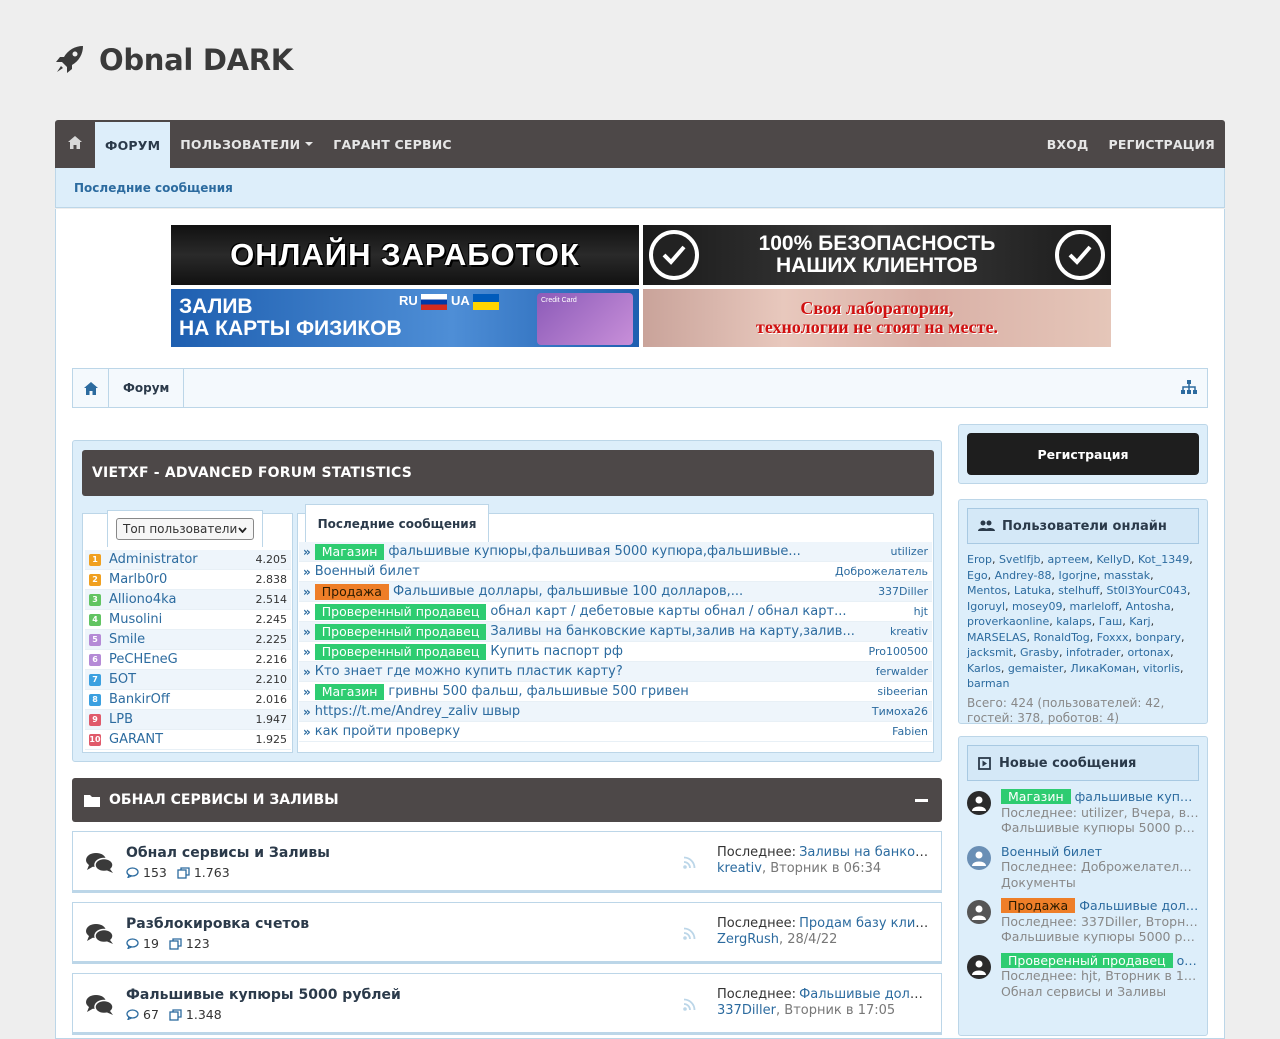 The image size is (1280, 1039). I want to click on banner-card-refill: ЗАЛИВ НА КАРТЫ ФИЗИКОВ RU UA Credit Card, so click(405, 318).